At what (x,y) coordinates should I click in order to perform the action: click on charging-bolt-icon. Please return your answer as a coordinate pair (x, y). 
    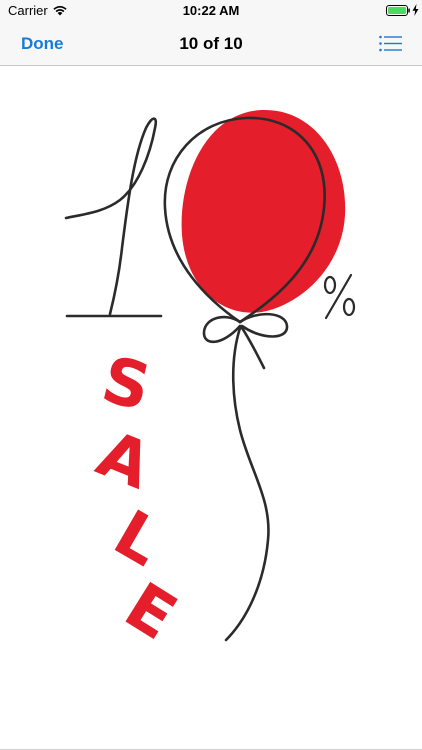
    Looking at the image, I should click on (415, 10).